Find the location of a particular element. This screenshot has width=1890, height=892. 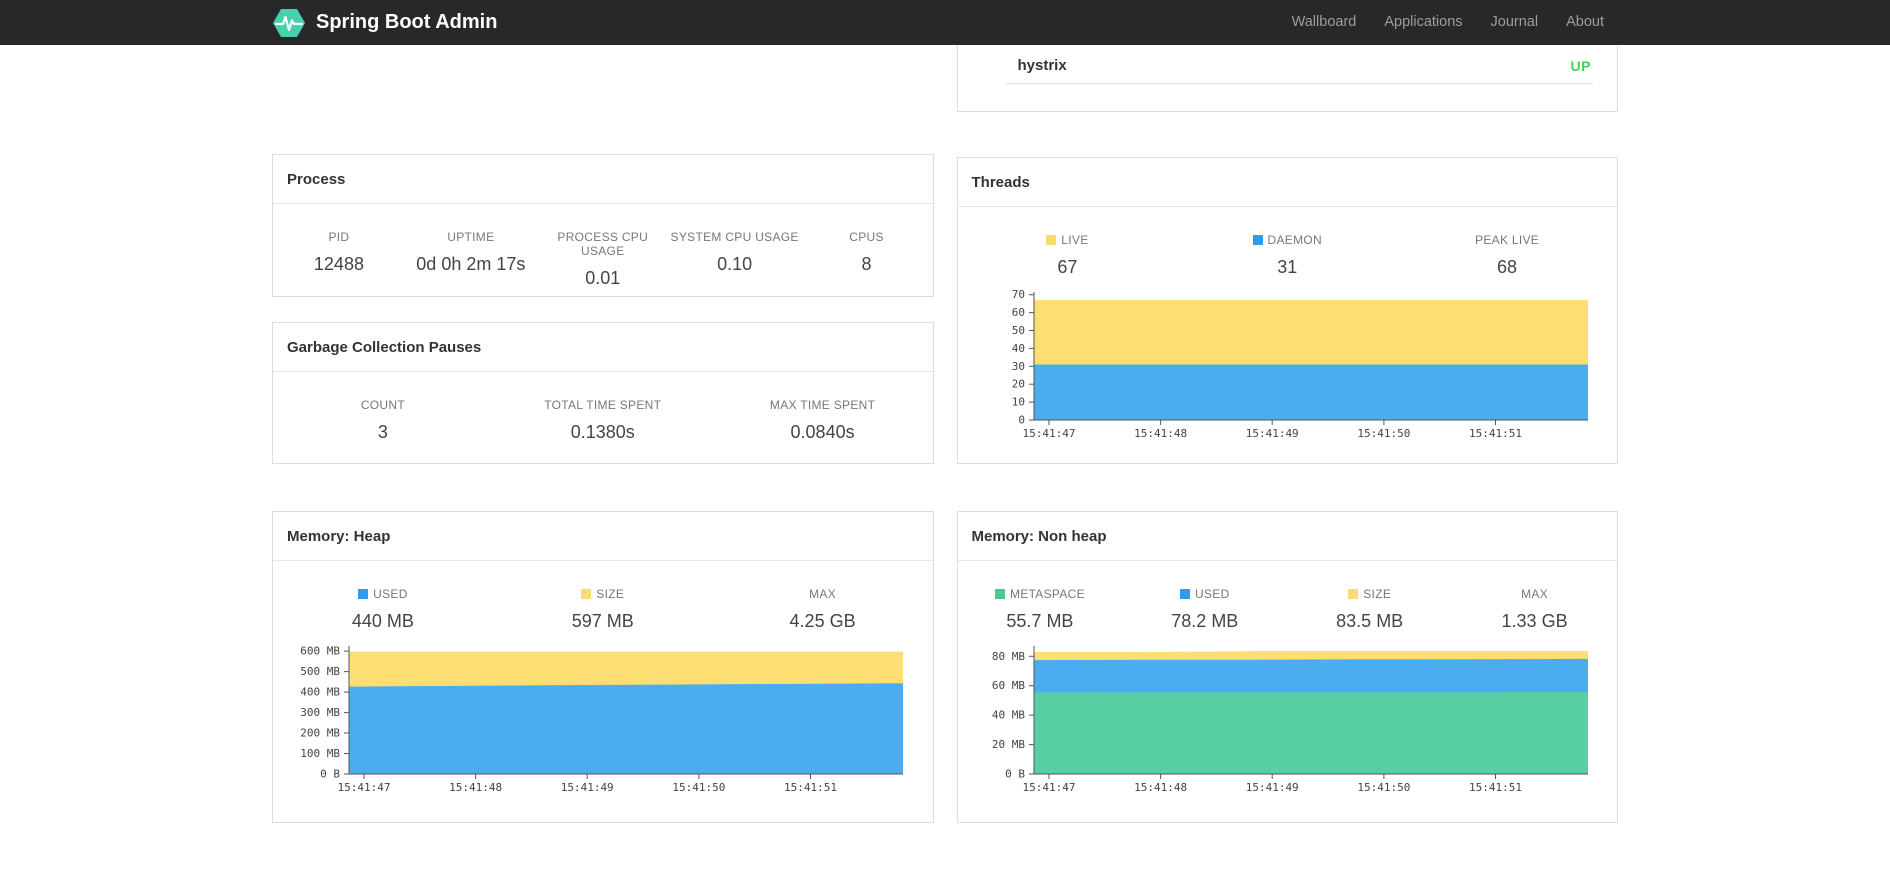

threads-card-title: Threads is located at coordinates (1287, 182).